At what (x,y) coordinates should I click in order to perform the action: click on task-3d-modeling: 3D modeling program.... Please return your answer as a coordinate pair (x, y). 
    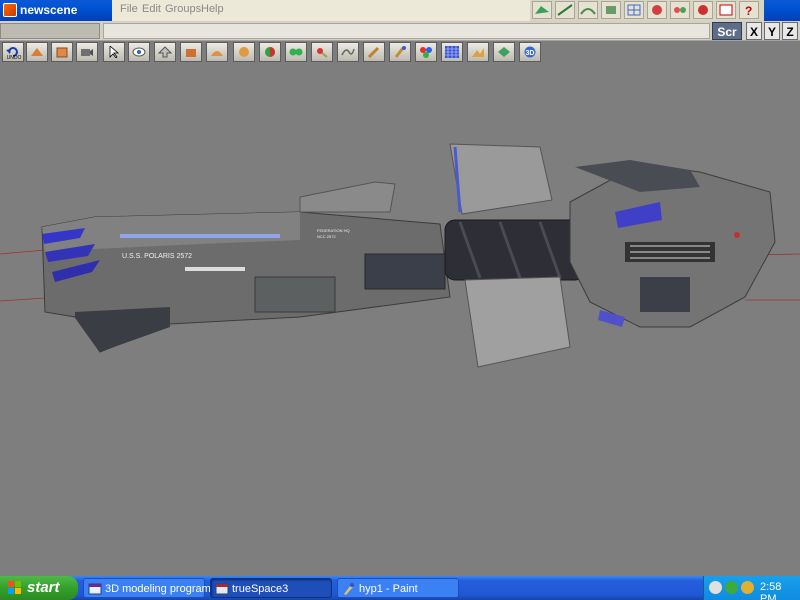
    Looking at the image, I should click on (151, 588).